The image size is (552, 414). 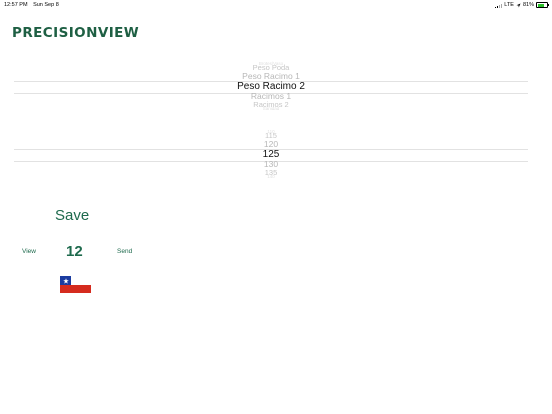 What do you see at coordinates (124, 251) in the screenshot?
I see `send-button: Send` at bounding box center [124, 251].